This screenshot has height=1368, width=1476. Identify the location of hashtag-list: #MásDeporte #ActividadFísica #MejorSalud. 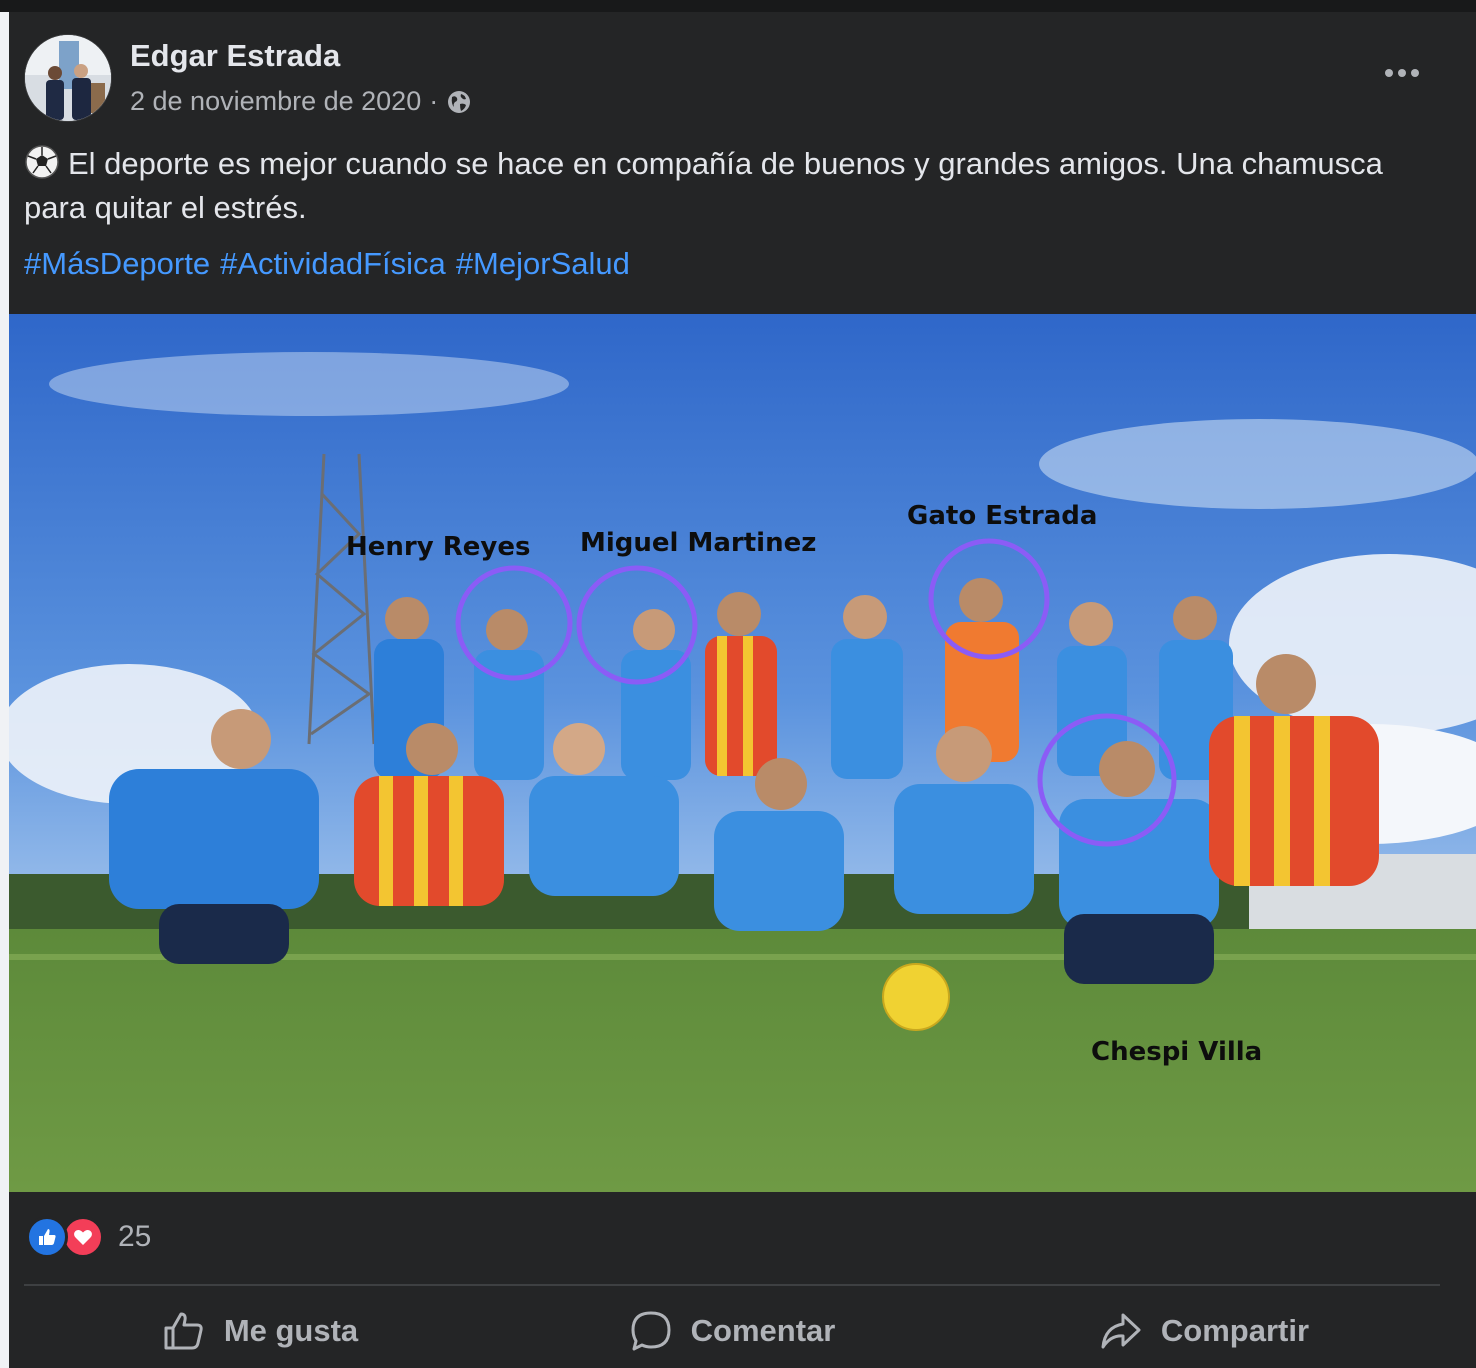
(327, 264).